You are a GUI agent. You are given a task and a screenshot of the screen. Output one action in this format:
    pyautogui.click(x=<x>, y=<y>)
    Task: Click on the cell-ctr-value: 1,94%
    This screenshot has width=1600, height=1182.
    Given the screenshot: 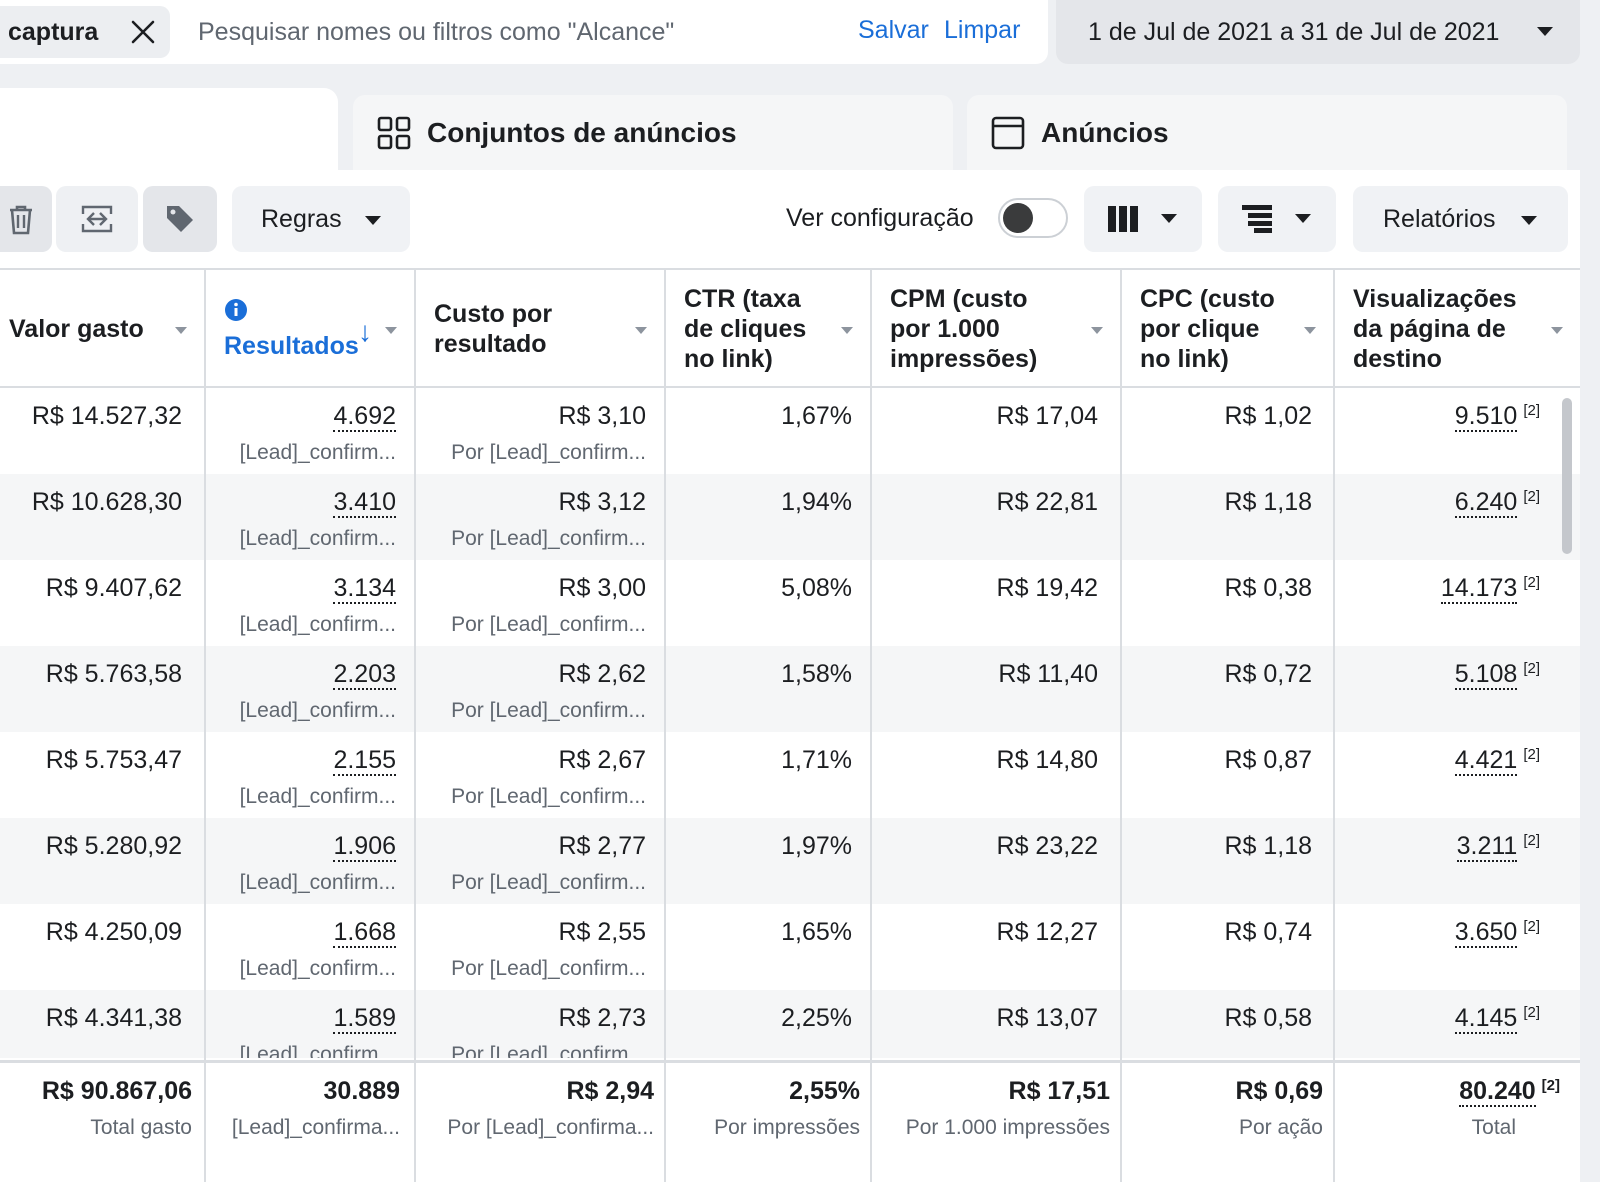 What is the action you would take?
    pyautogui.click(x=816, y=502)
    